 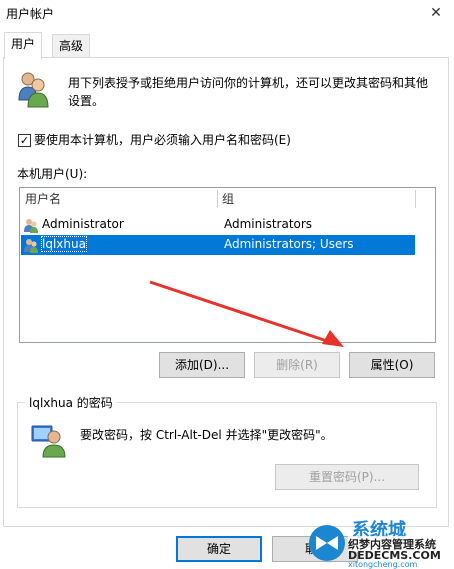 I want to click on change-password-instructions: 要改密码，按 Ctrl-Alt-Del 并选择"更改密码"。, so click(x=206, y=435).